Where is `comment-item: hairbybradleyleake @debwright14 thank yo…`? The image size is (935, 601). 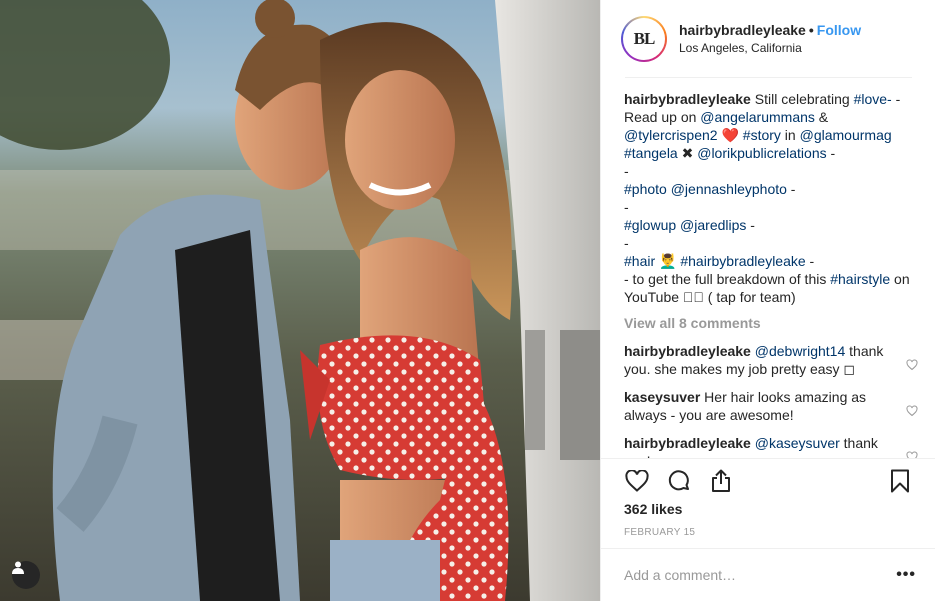 comment-item: hairbybradleyleake @debwright14 thank yo… is located at coordinates (772, 360).